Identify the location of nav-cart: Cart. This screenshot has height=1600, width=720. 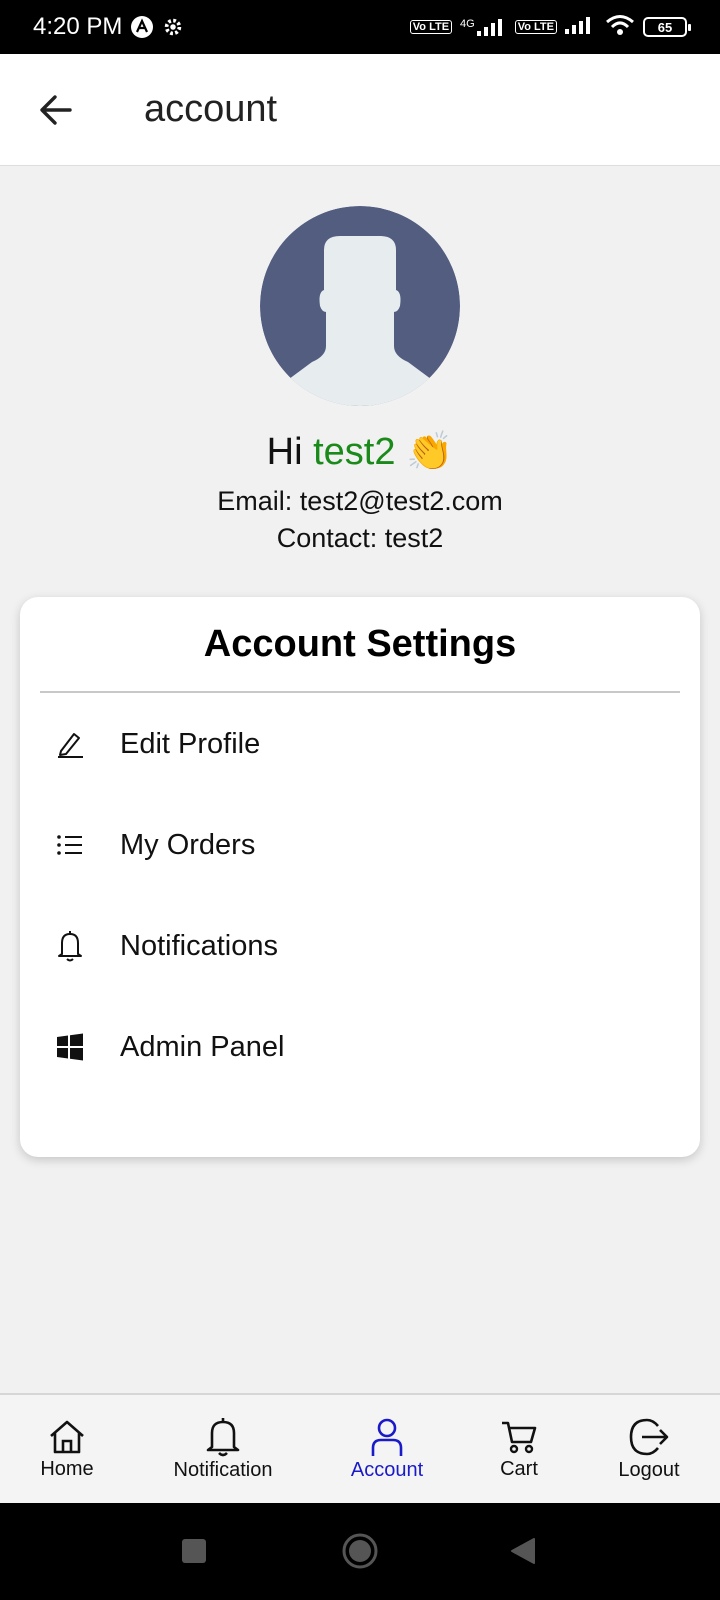
(519, 1449).